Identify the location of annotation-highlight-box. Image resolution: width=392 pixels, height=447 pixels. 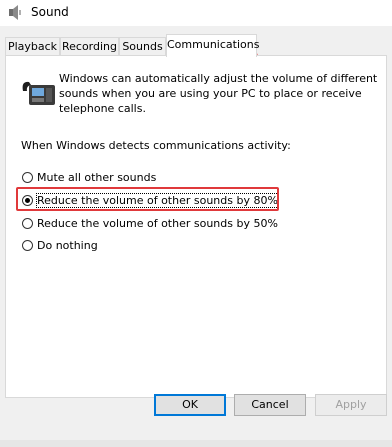
(147, 199).